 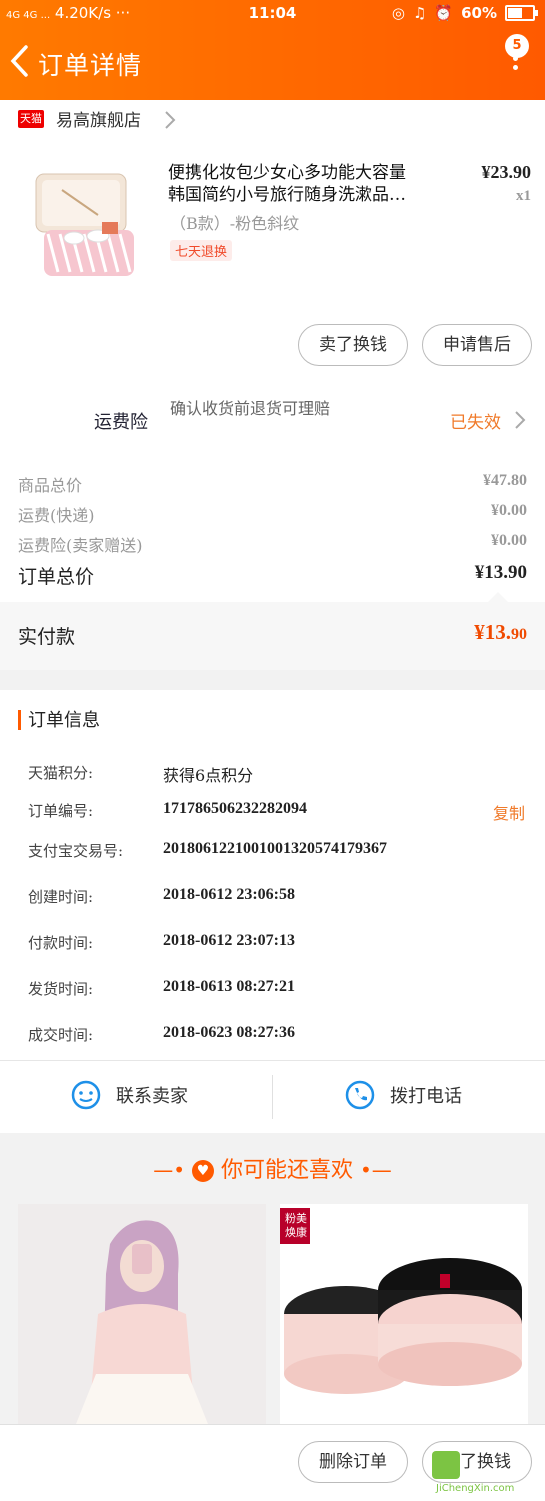 I want to click on recommend-title: 你可能还喜欢, so click(x=286, y=1170).